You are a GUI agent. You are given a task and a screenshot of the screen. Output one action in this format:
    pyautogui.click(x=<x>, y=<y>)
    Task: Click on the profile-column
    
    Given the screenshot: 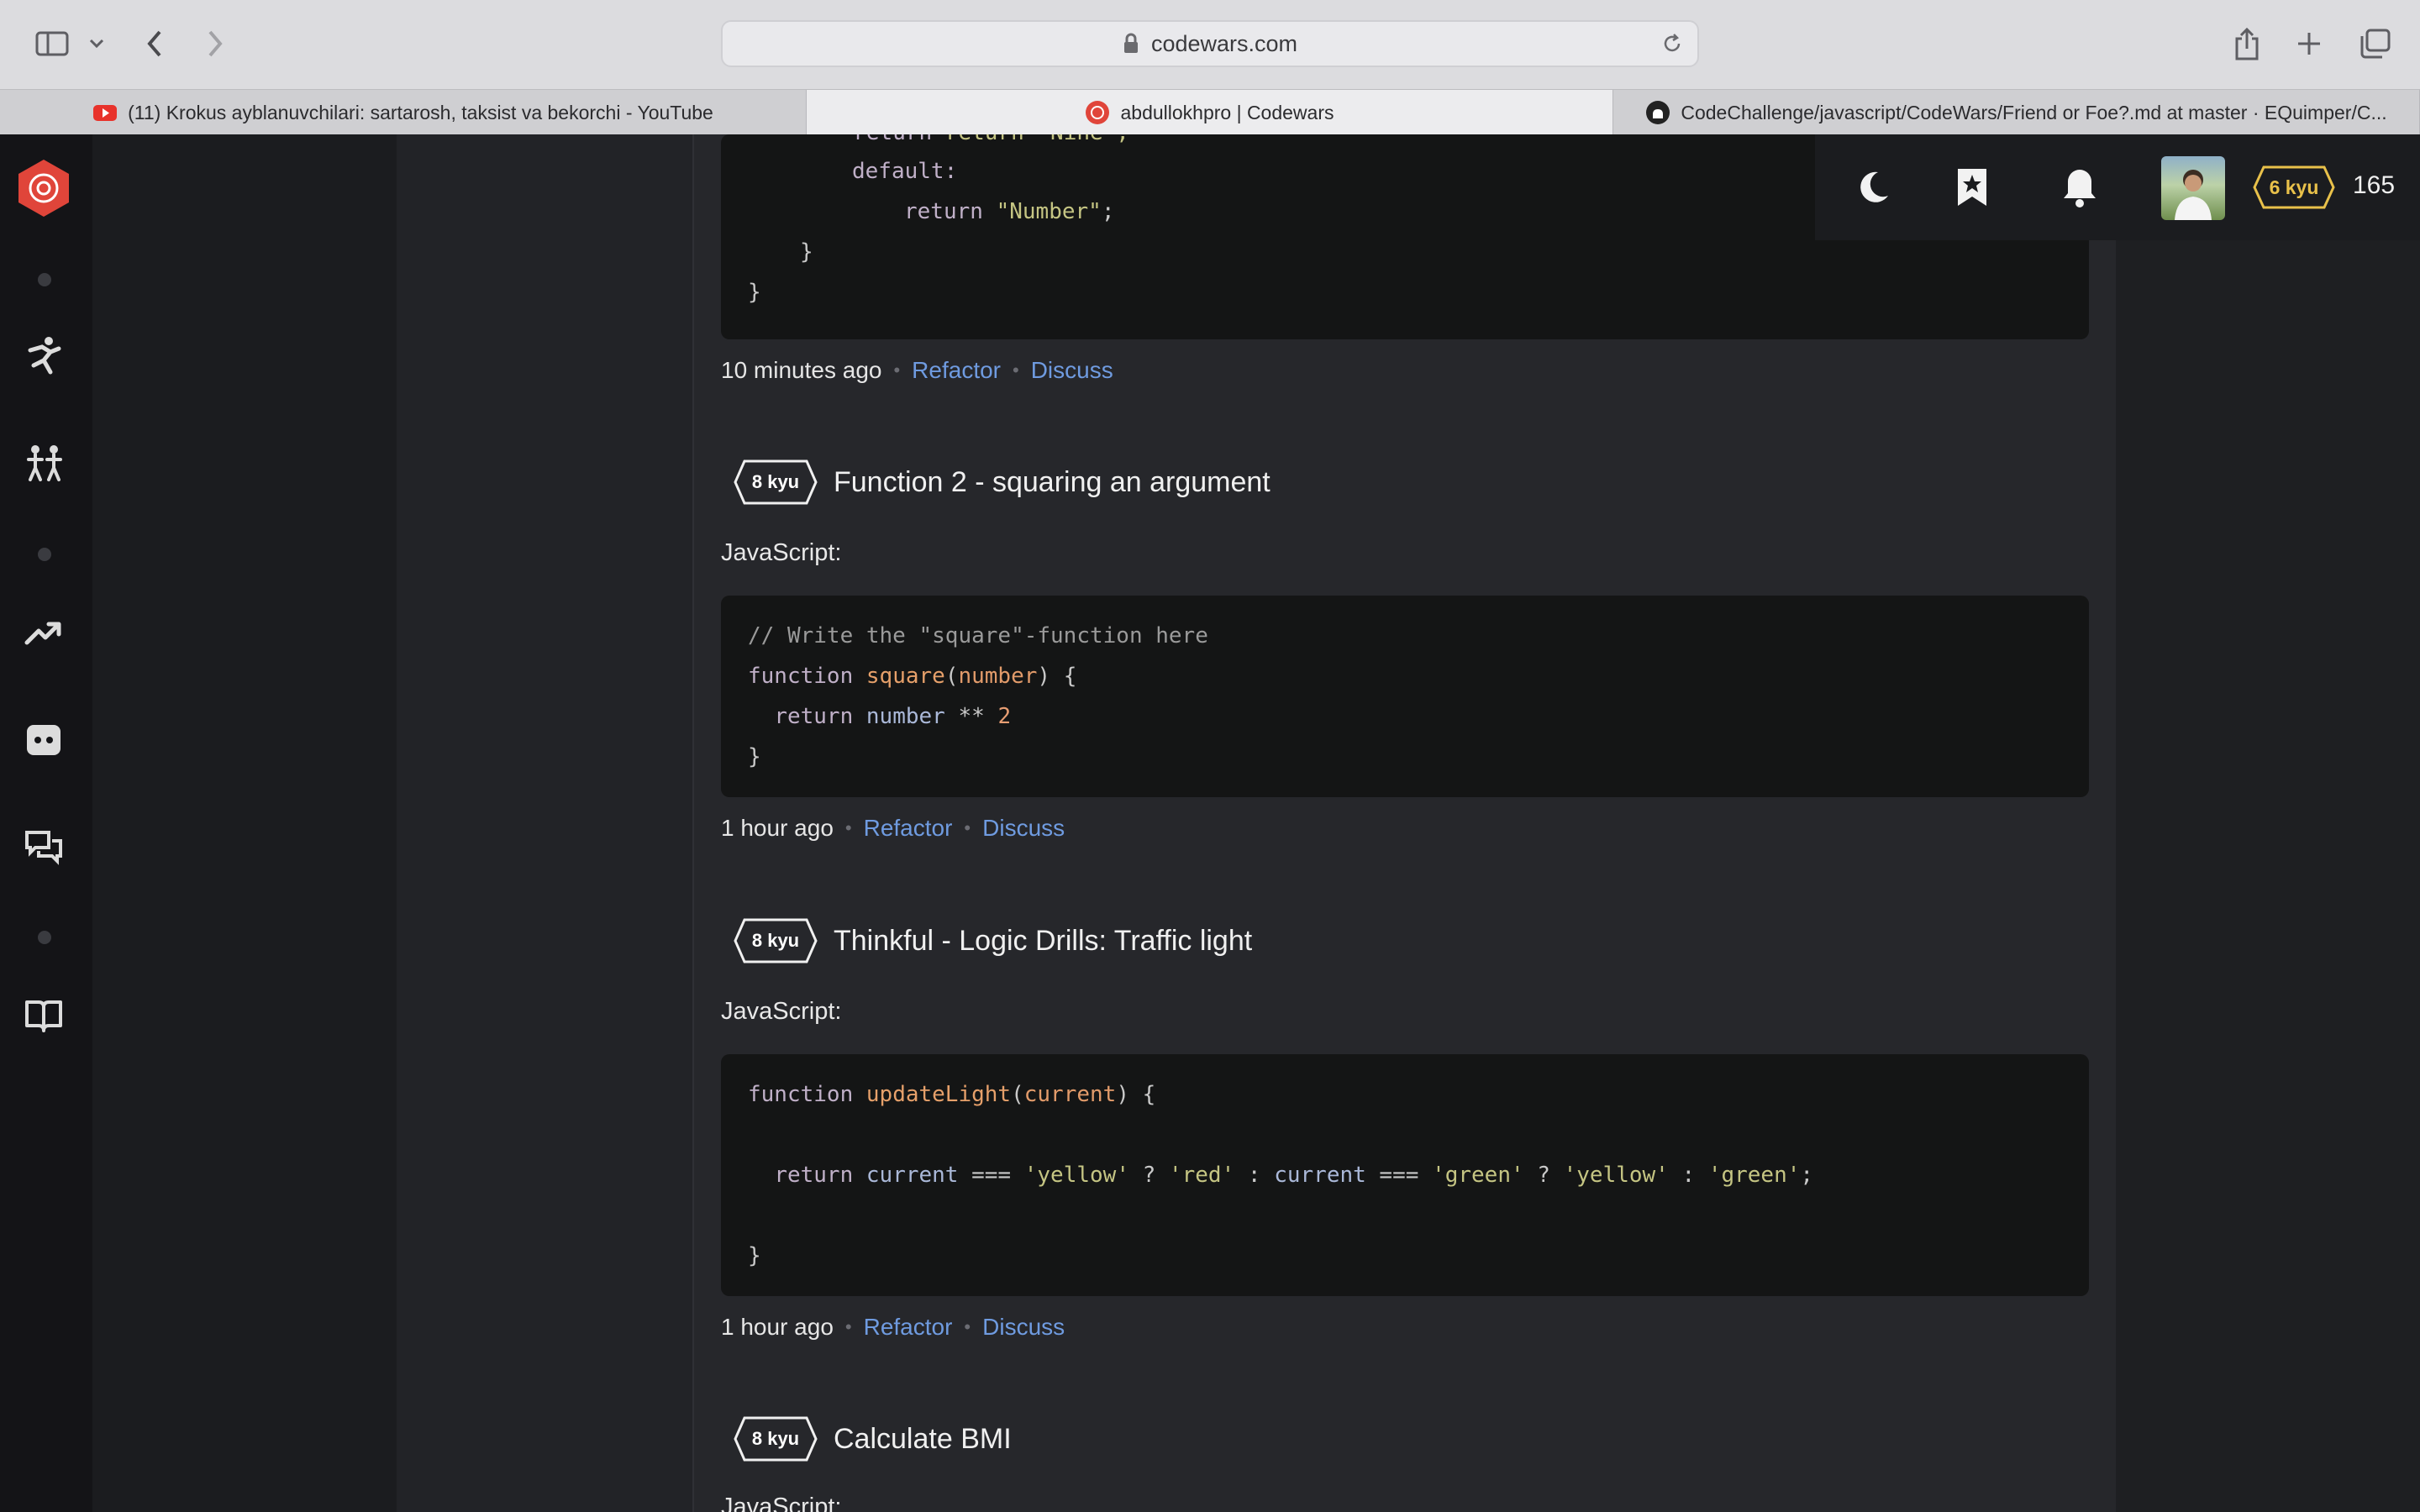 What is the action you would take?
    pyautogui.click(x=544, y=823)
    